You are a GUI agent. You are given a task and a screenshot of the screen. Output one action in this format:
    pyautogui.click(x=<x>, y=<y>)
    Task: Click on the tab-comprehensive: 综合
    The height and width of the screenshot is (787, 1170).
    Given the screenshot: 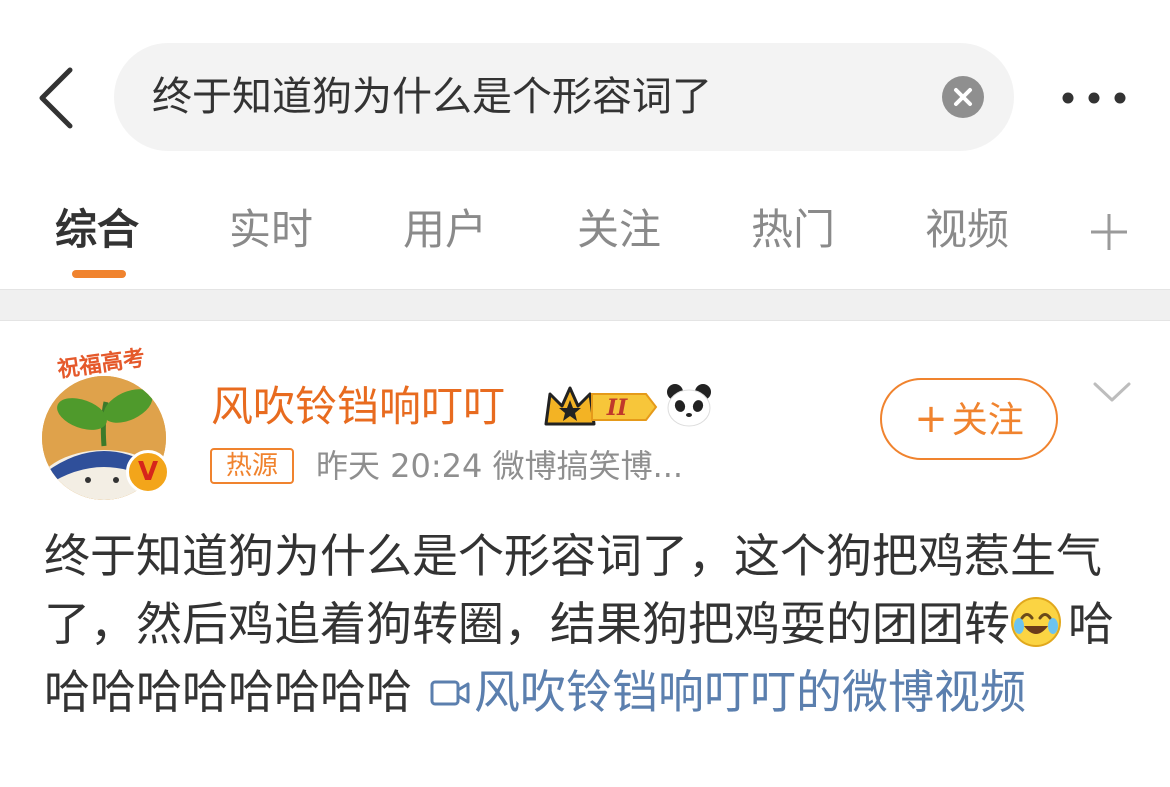 What is the action you would take?
    pyautogui.click(x=97, y=230)
    